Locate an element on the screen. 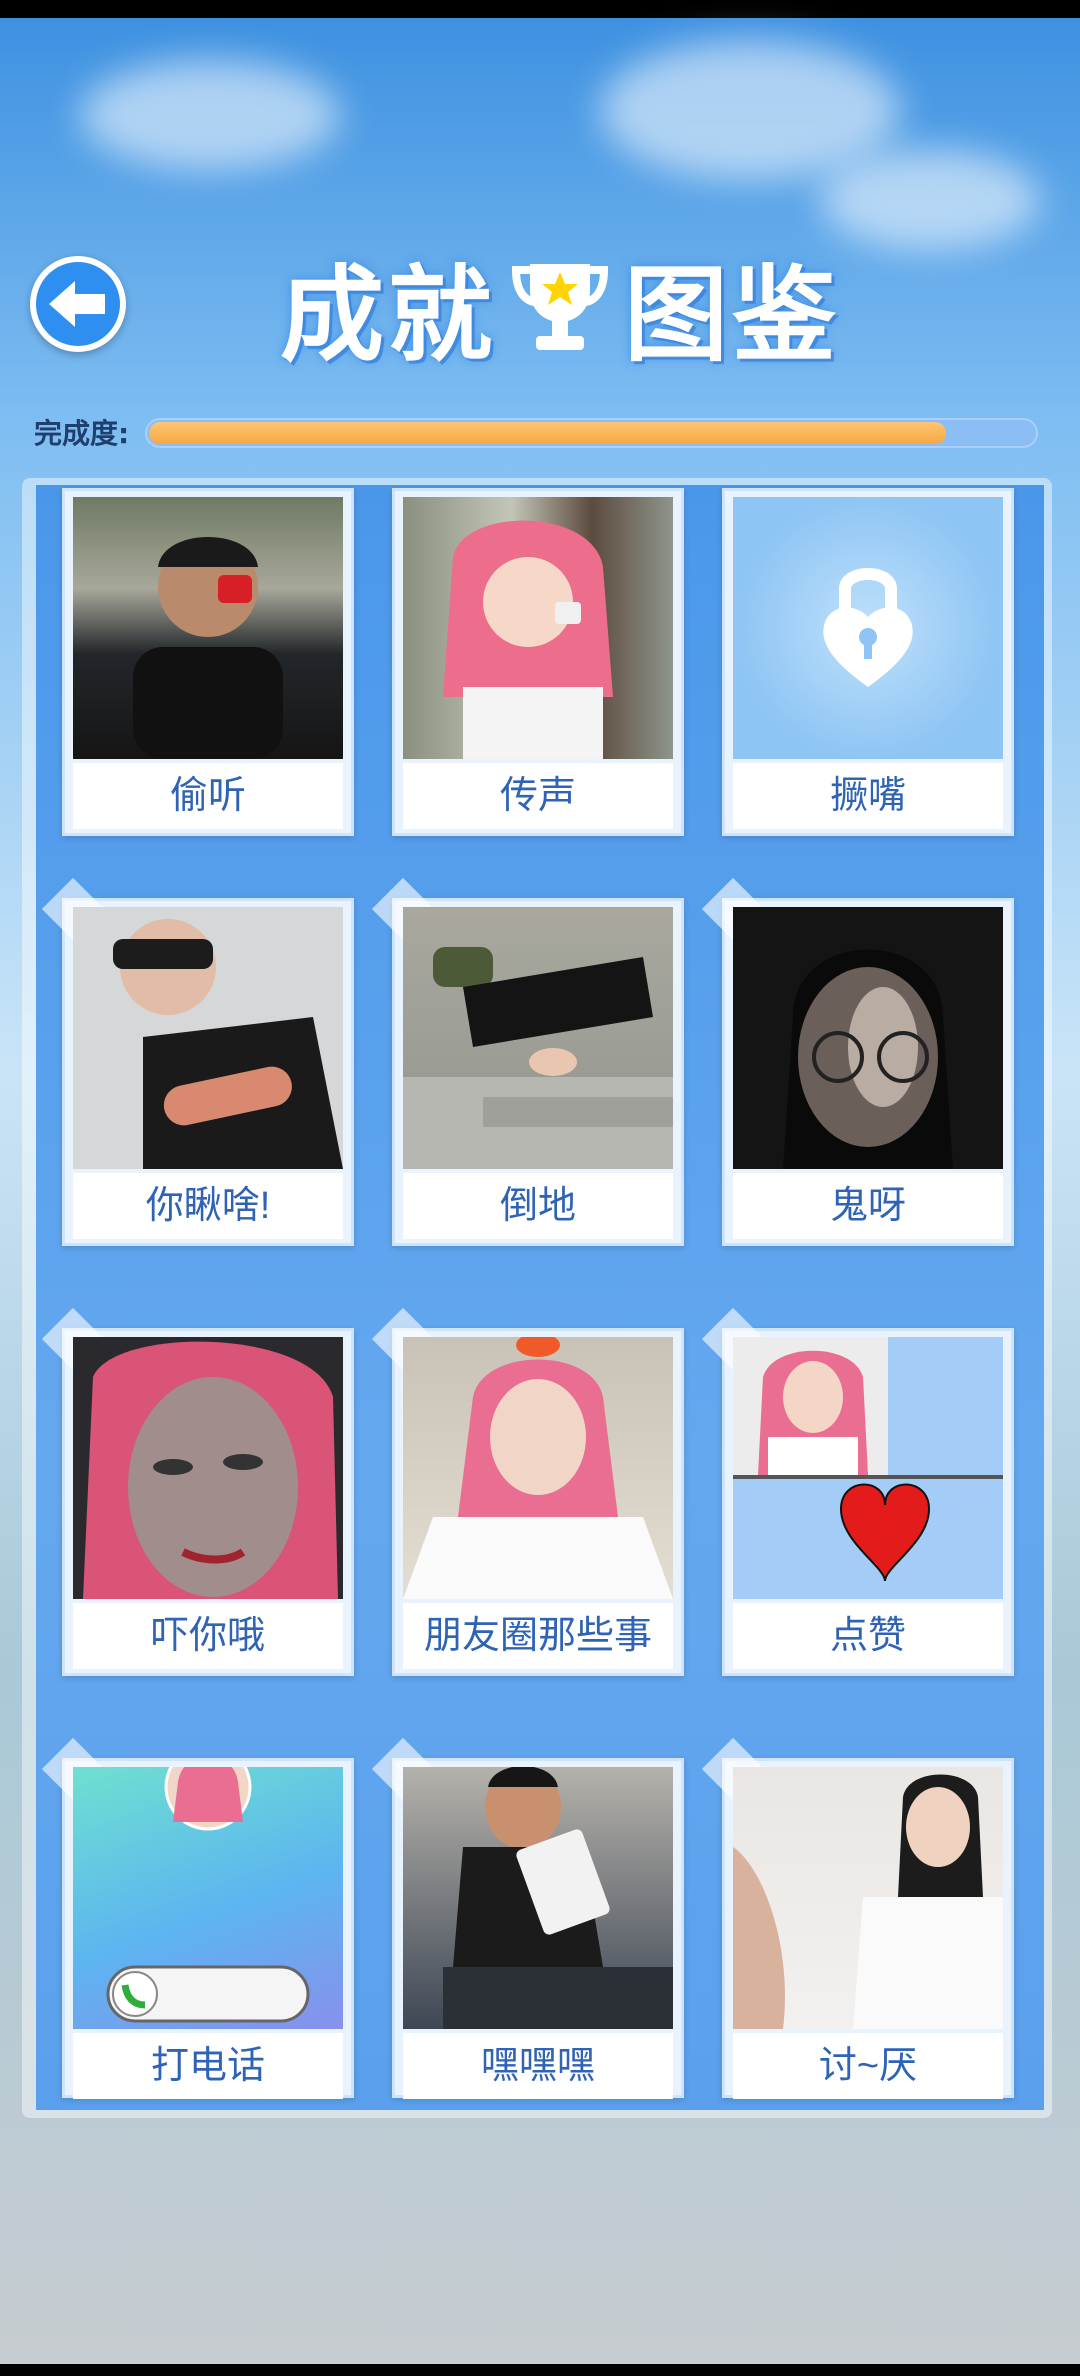  achievement-label: 撅嘴 is located at coordinates (868, 796).